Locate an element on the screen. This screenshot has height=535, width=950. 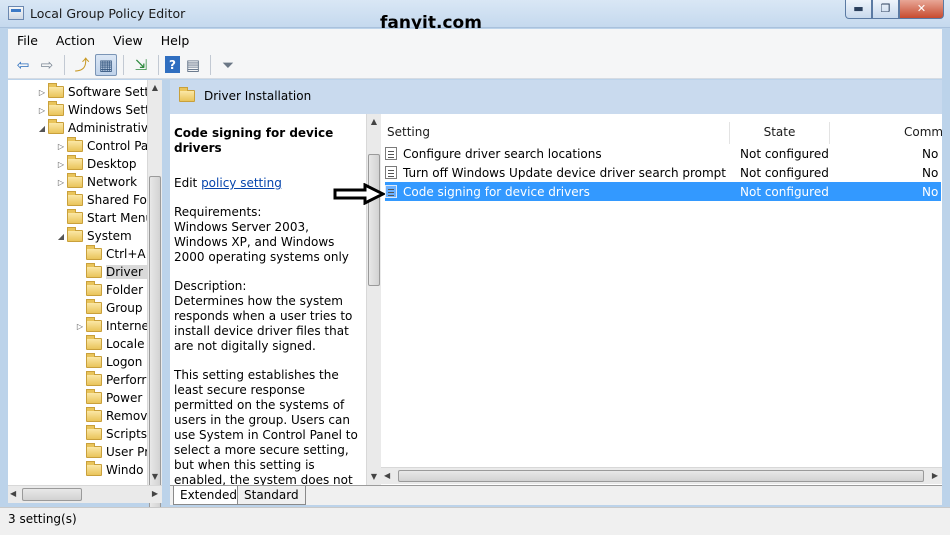
menu-help: Help is located at coordinates (175, 40).